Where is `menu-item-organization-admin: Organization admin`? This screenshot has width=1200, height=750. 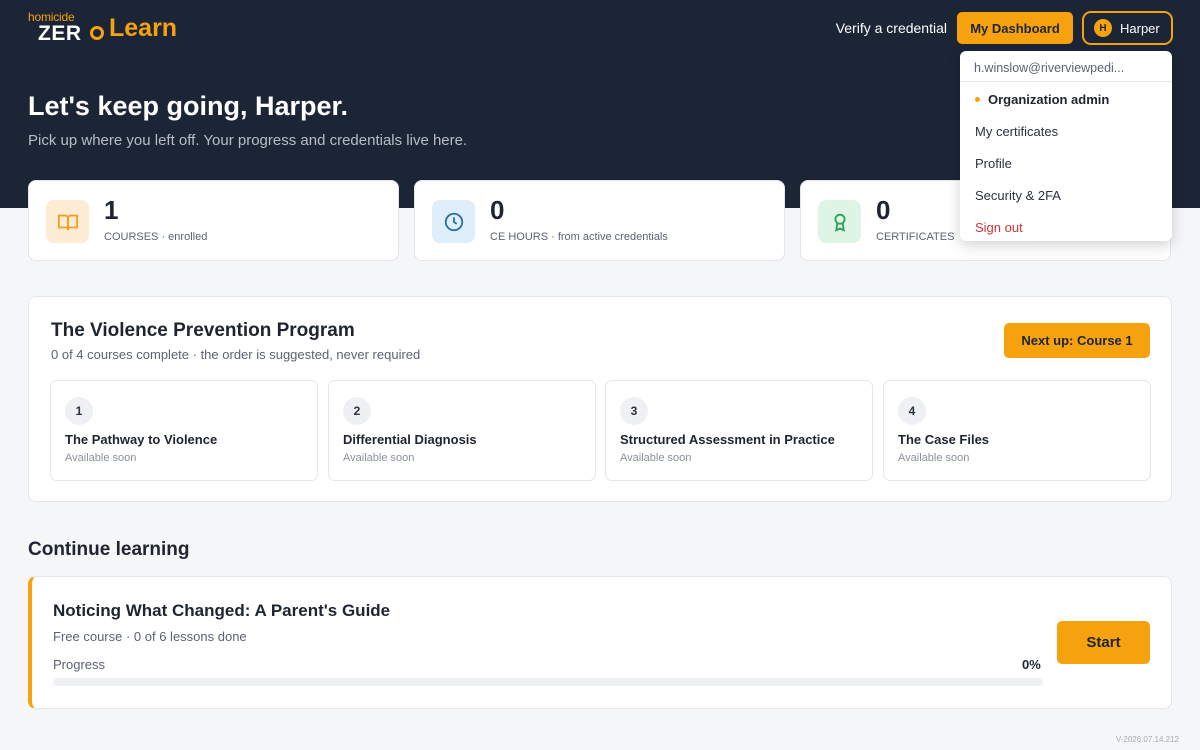
menu-item-organization-admin: Organization admin is located at coordinates (1066, 98).